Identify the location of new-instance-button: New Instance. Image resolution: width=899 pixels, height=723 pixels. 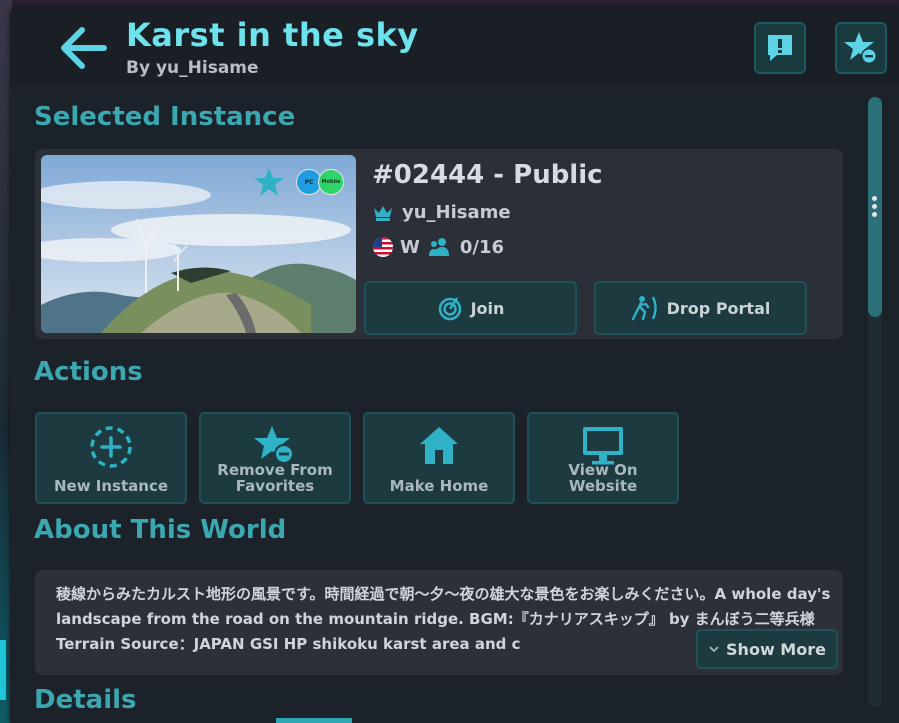
(111, 458).